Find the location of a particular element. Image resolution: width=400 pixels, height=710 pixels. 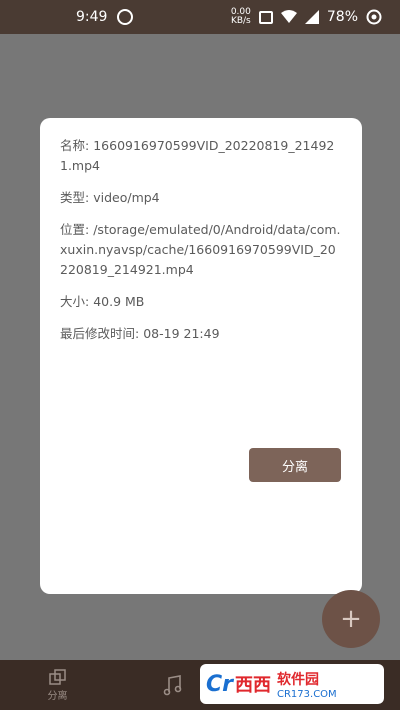

file-type-label: 类型: is located at coordinates (75, 197).